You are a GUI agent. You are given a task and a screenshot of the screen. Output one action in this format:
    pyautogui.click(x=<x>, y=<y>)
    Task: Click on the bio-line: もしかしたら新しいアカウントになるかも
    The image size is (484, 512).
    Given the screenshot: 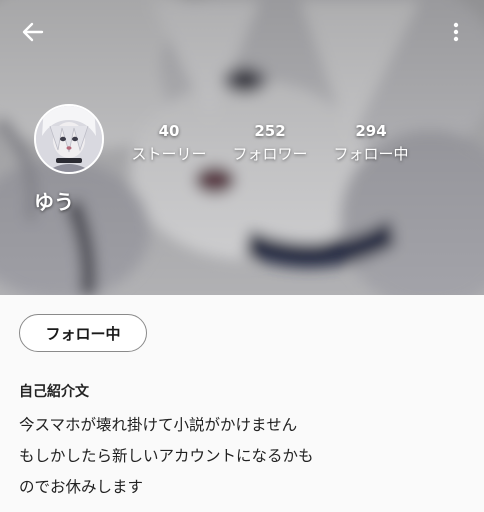 What is the action you would take?
    pyautogui.click(x=166, y=456)
    